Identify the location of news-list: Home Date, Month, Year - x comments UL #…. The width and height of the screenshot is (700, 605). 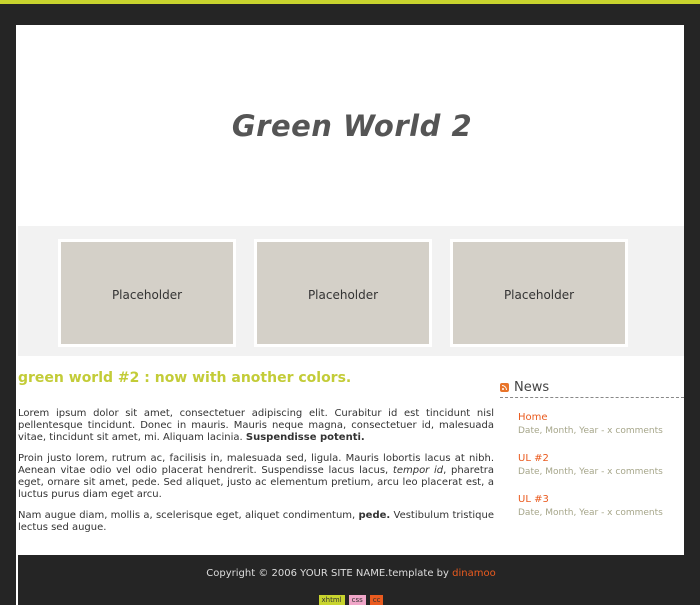
(592, 458).